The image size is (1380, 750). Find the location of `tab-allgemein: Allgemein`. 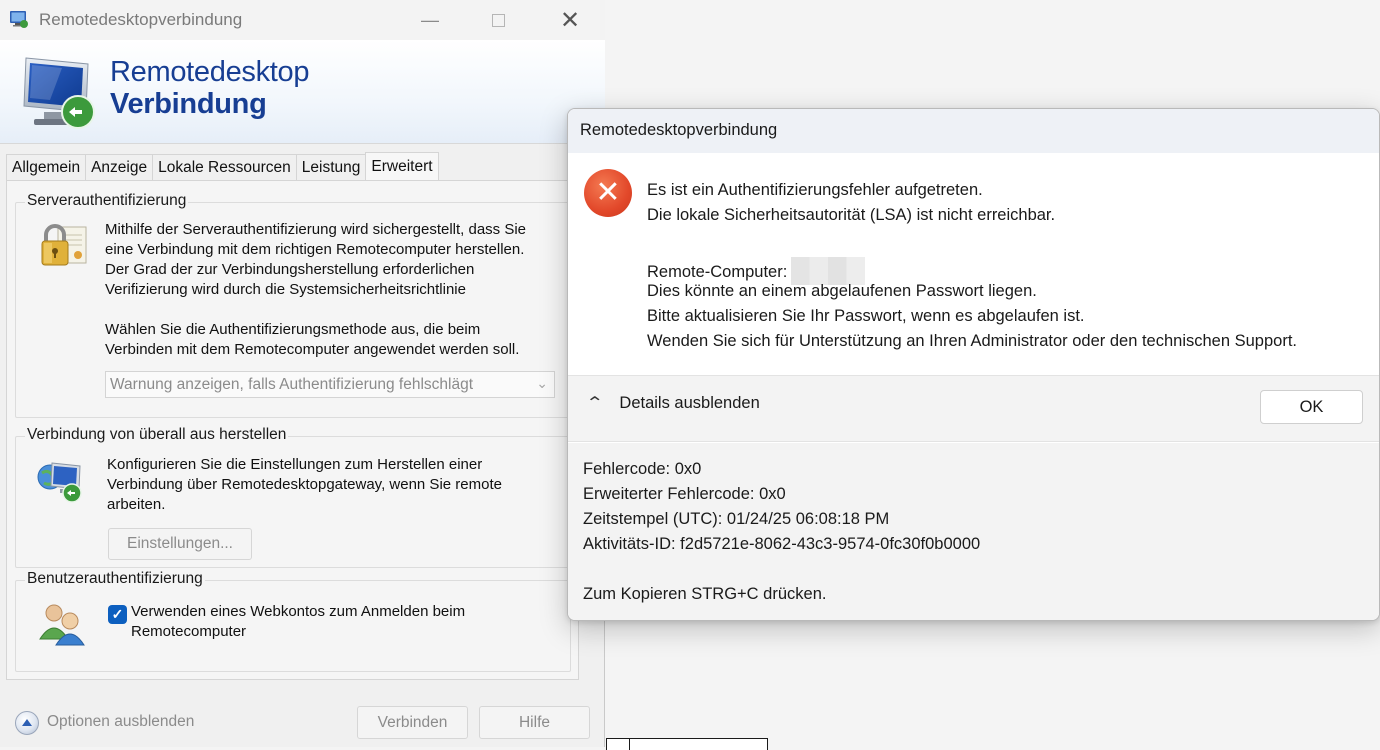

tab-allgemein: Allgemein is located at coordinates (46, 167).